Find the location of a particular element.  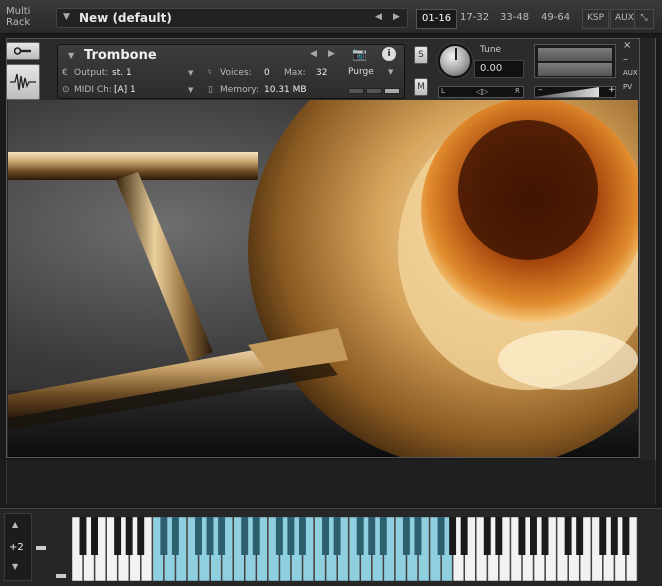

waveform-icon is located at coordinates (23, 82).